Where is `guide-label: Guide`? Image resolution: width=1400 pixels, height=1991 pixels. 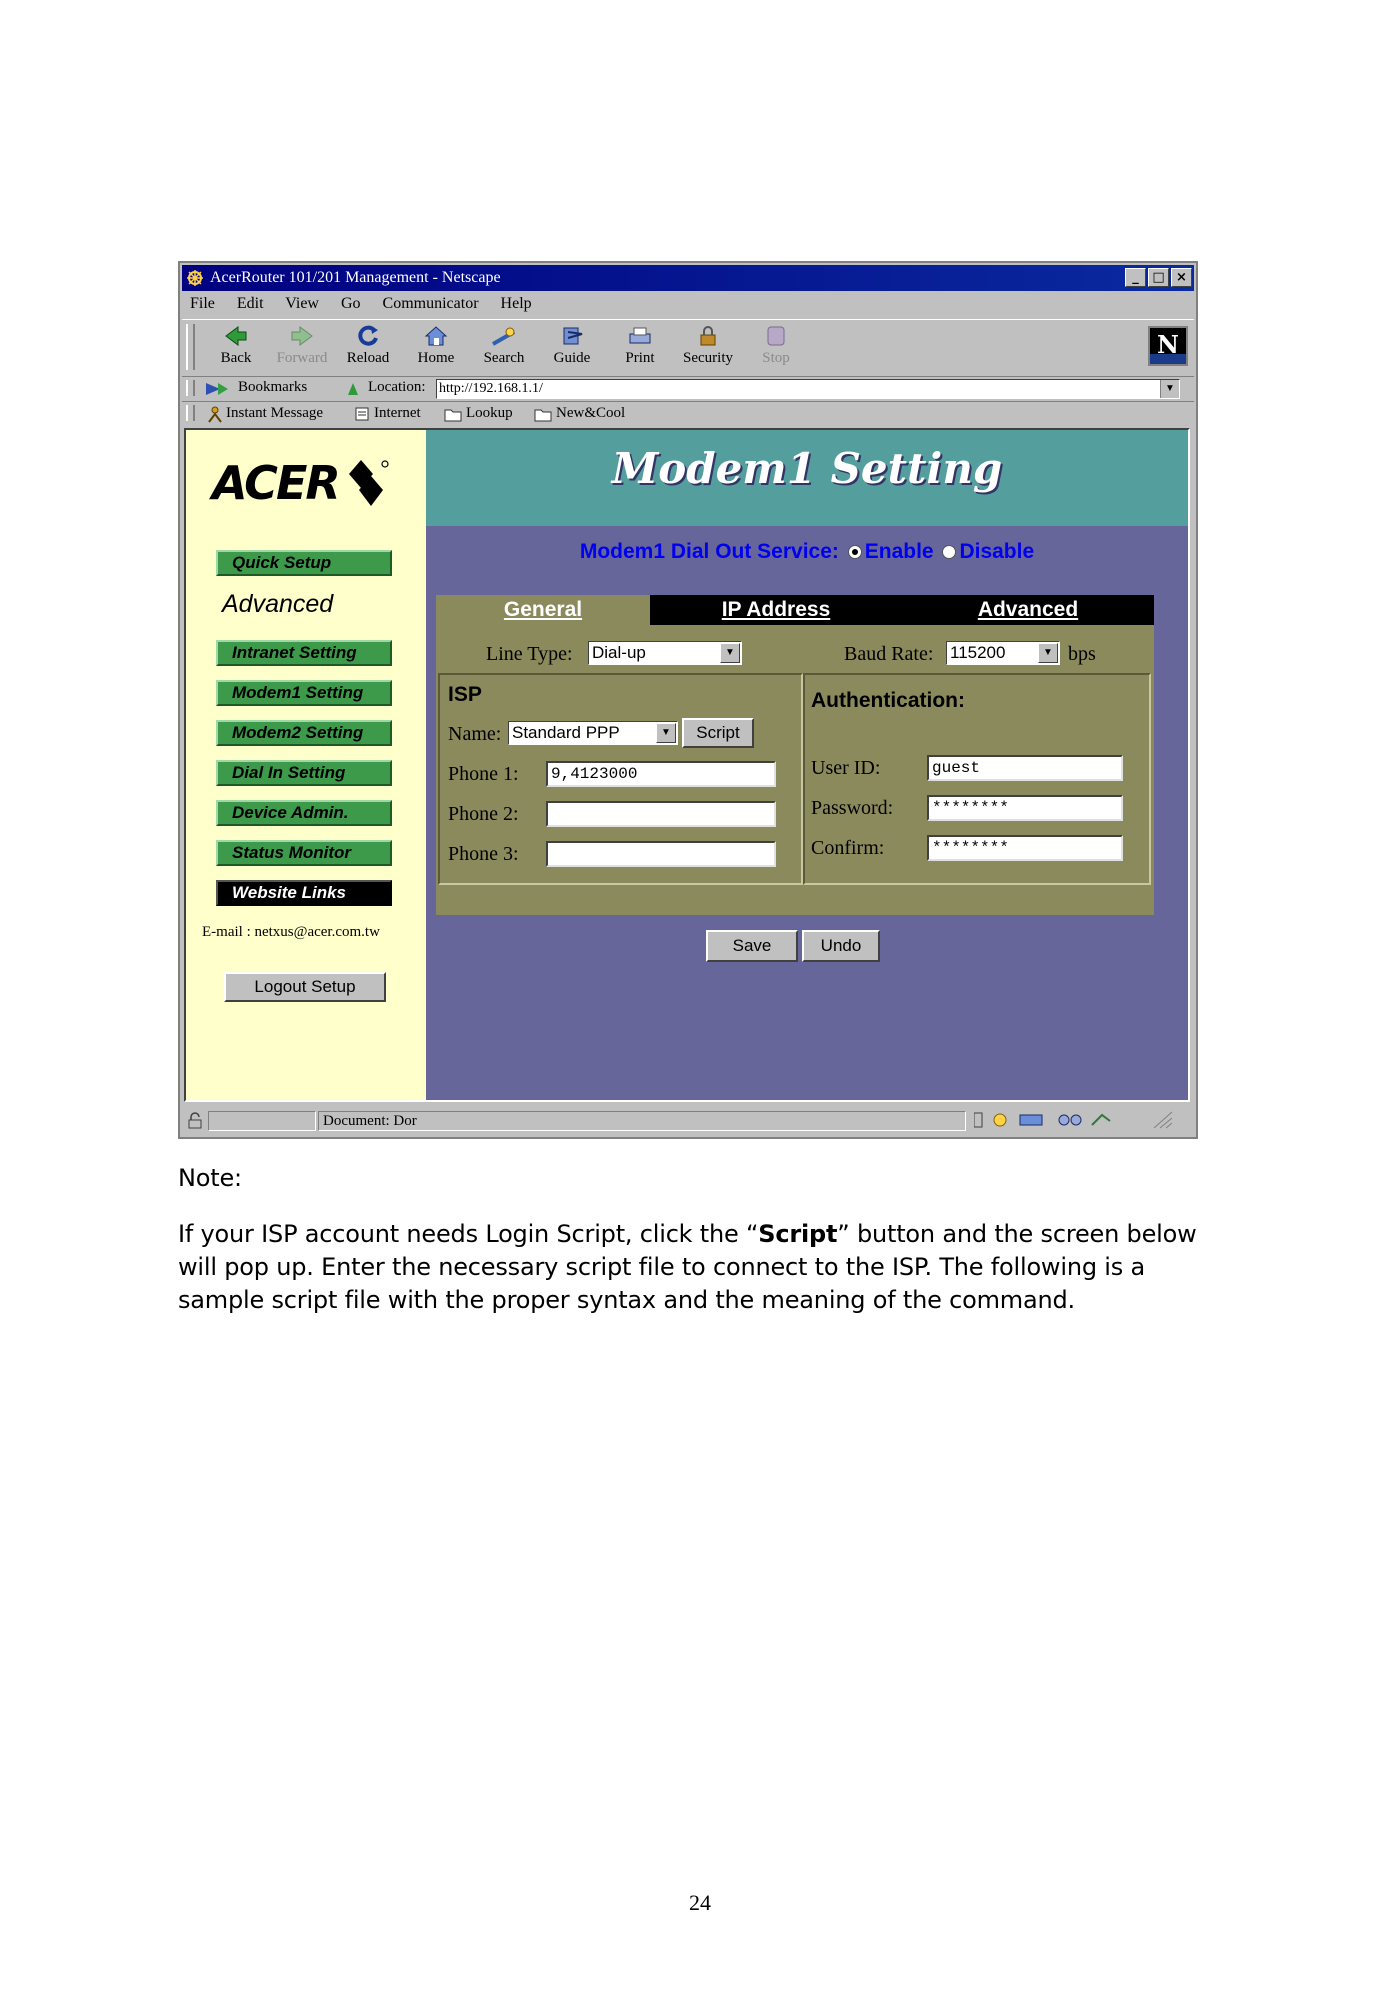 guide-label: Guide is located at coordinates (572, 358).